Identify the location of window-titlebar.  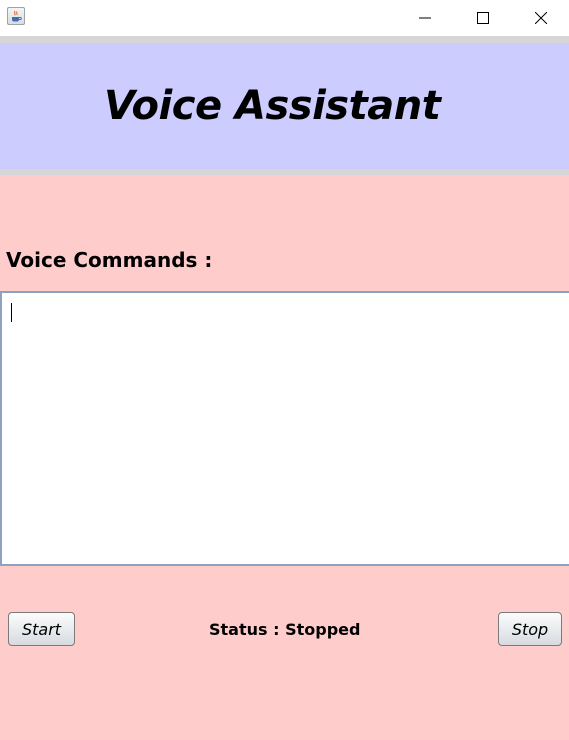
(284, 18).